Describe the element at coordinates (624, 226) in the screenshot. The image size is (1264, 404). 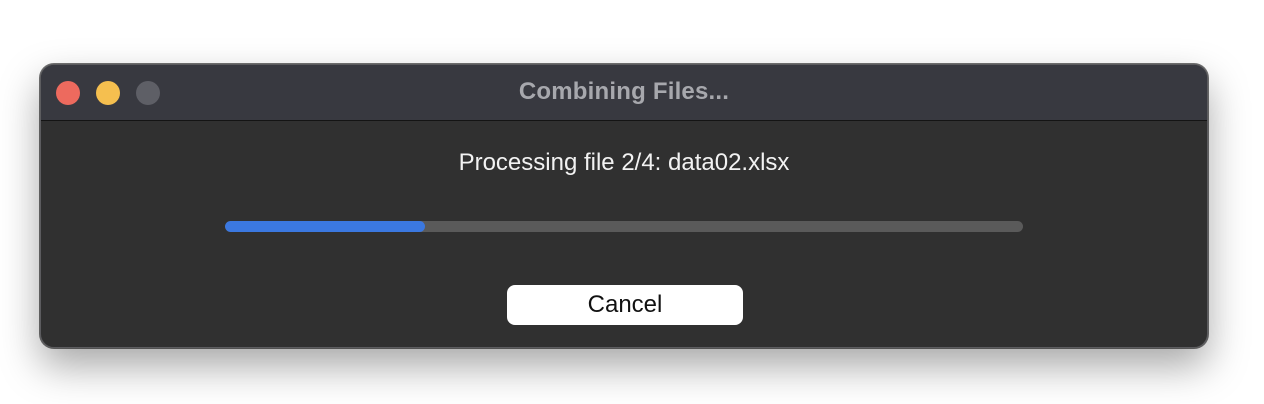
I see `progress-bar` at that location.